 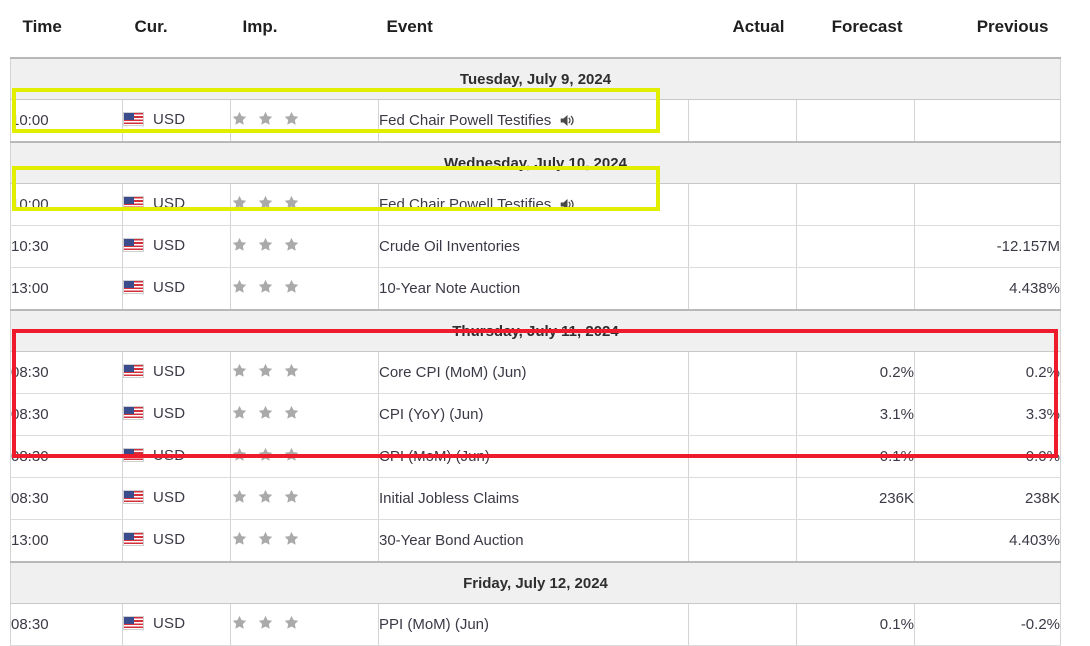 What do you see at coordinates (449, 246) in the screenshot?
I see `event-group: Crude Oil Inventories` at bounding box center [449, 246].